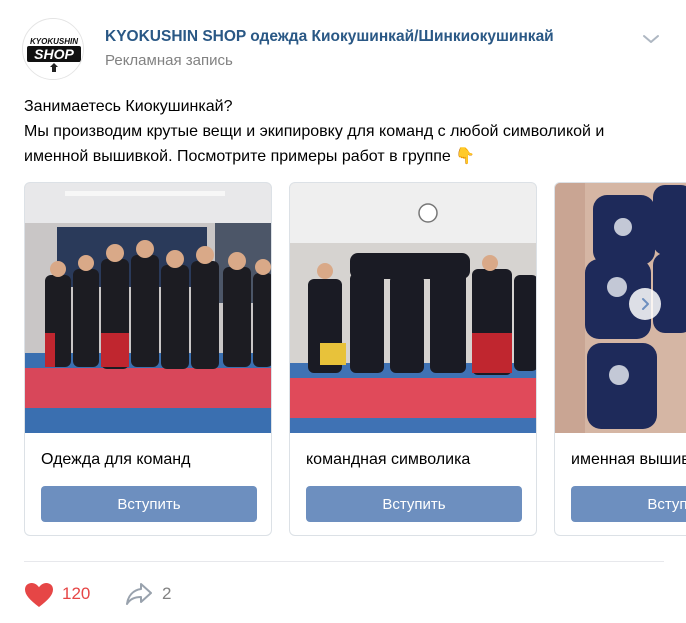 The height and width of the screenshot is (623, 686). What do you see at coordinates (139, 596) in the screenshot?
I see `share-icon` at bounding box center [139, 596].